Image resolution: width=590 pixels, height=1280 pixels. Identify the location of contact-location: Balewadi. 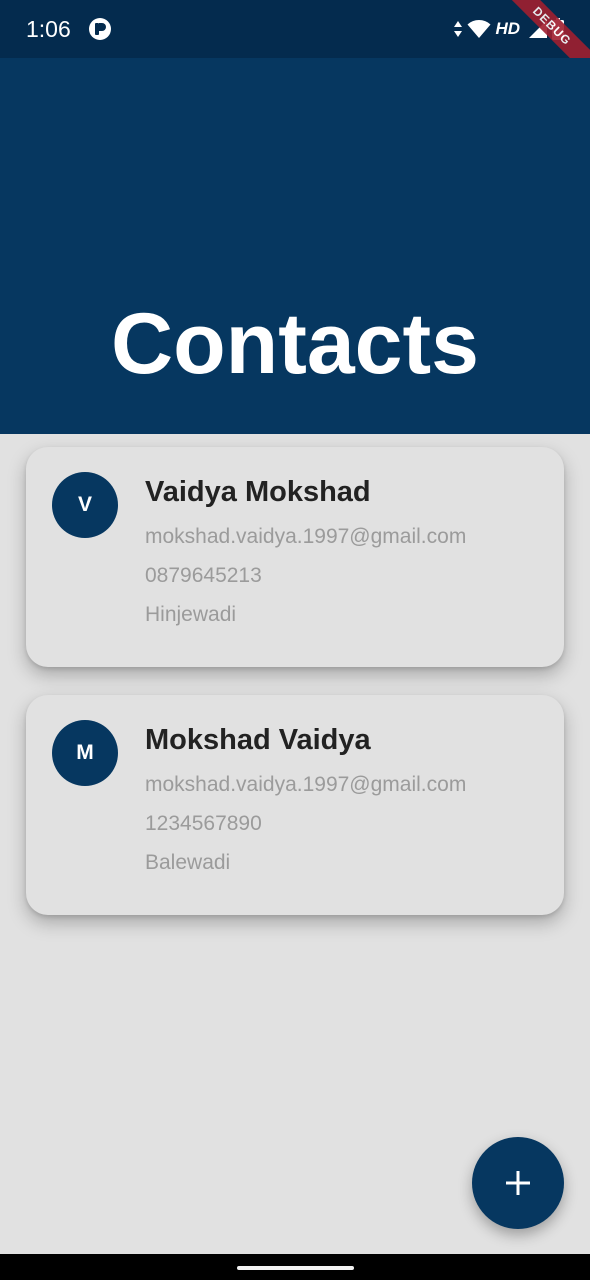
(188, 862).